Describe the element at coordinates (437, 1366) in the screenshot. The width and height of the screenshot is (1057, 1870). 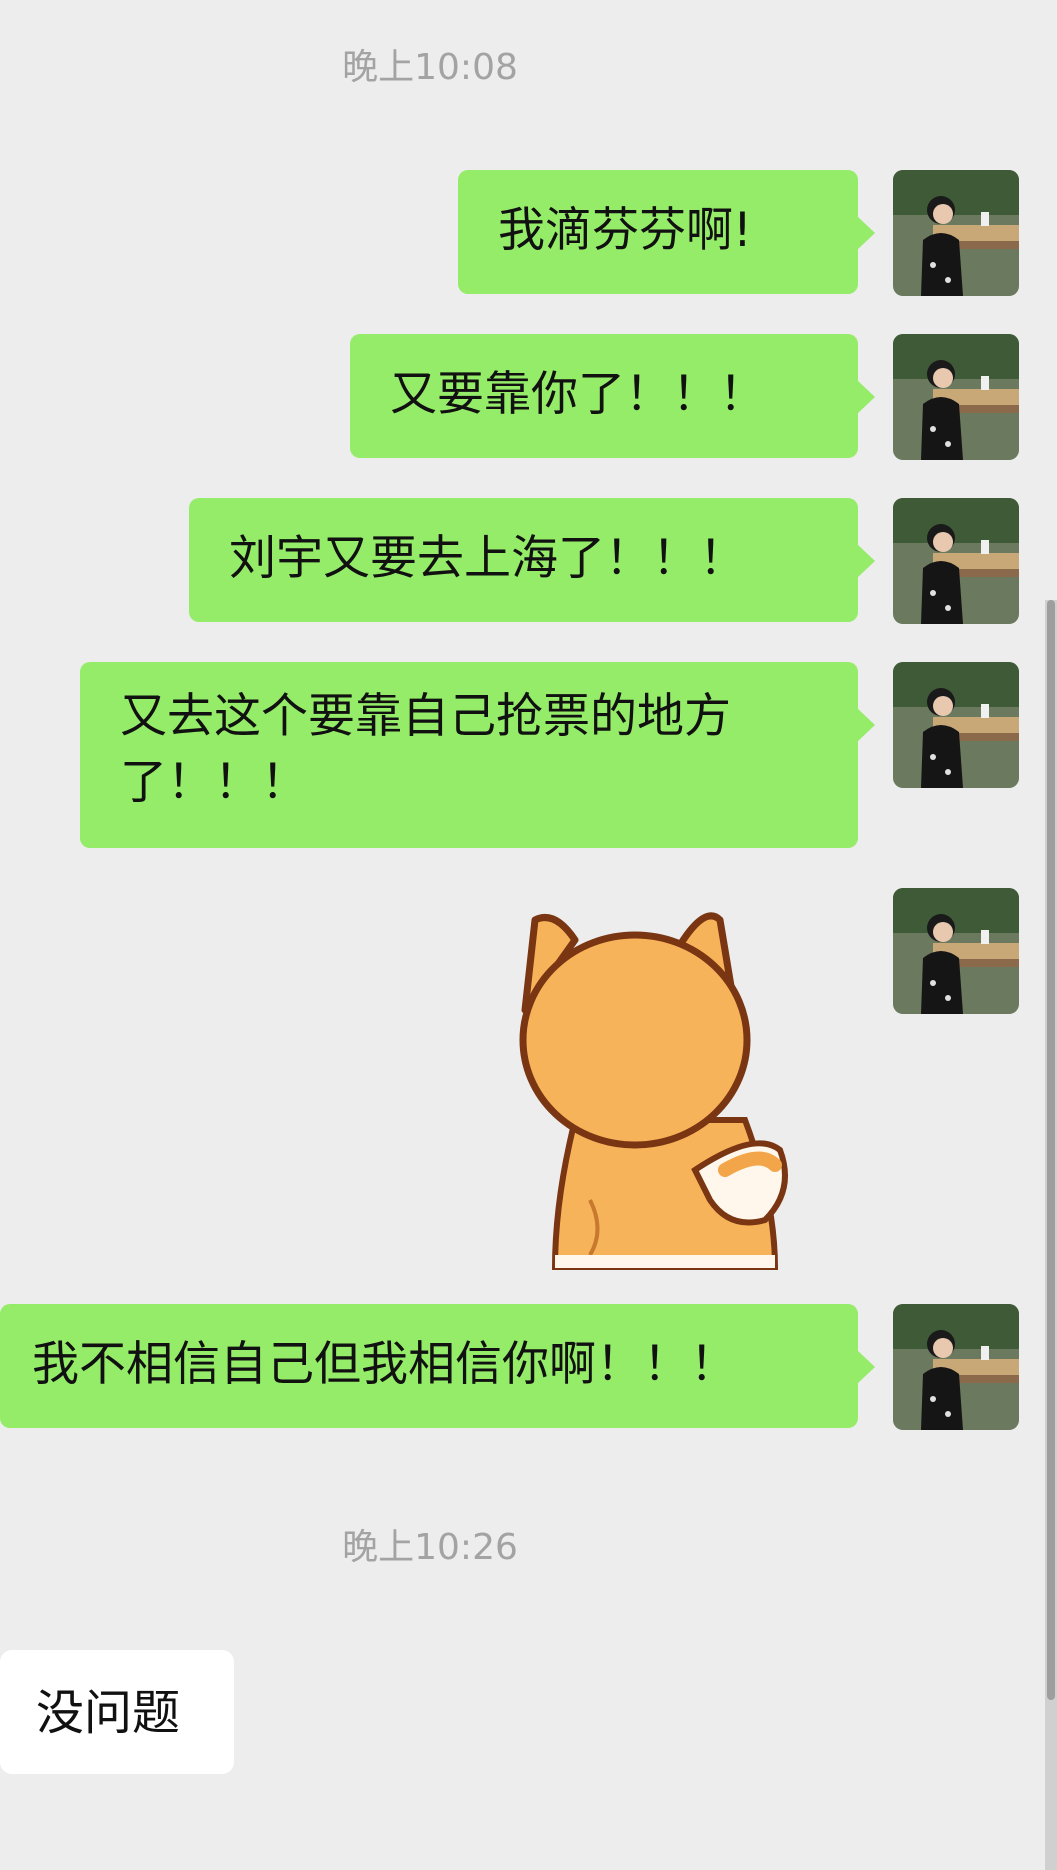
I see `outgoing-message-bubble: 我不相信自己但我相信你啊！！！` at that location.